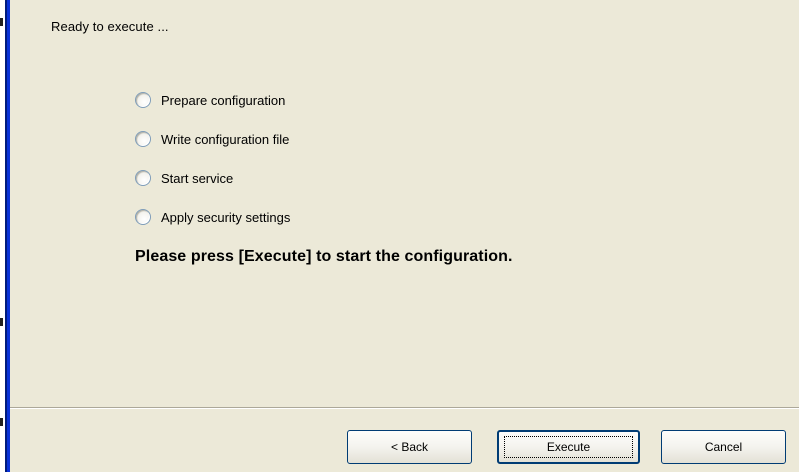  Describe the element at coordinates (225, 139) in the screenshot. I see `step-label: Write configuration file` at that location.